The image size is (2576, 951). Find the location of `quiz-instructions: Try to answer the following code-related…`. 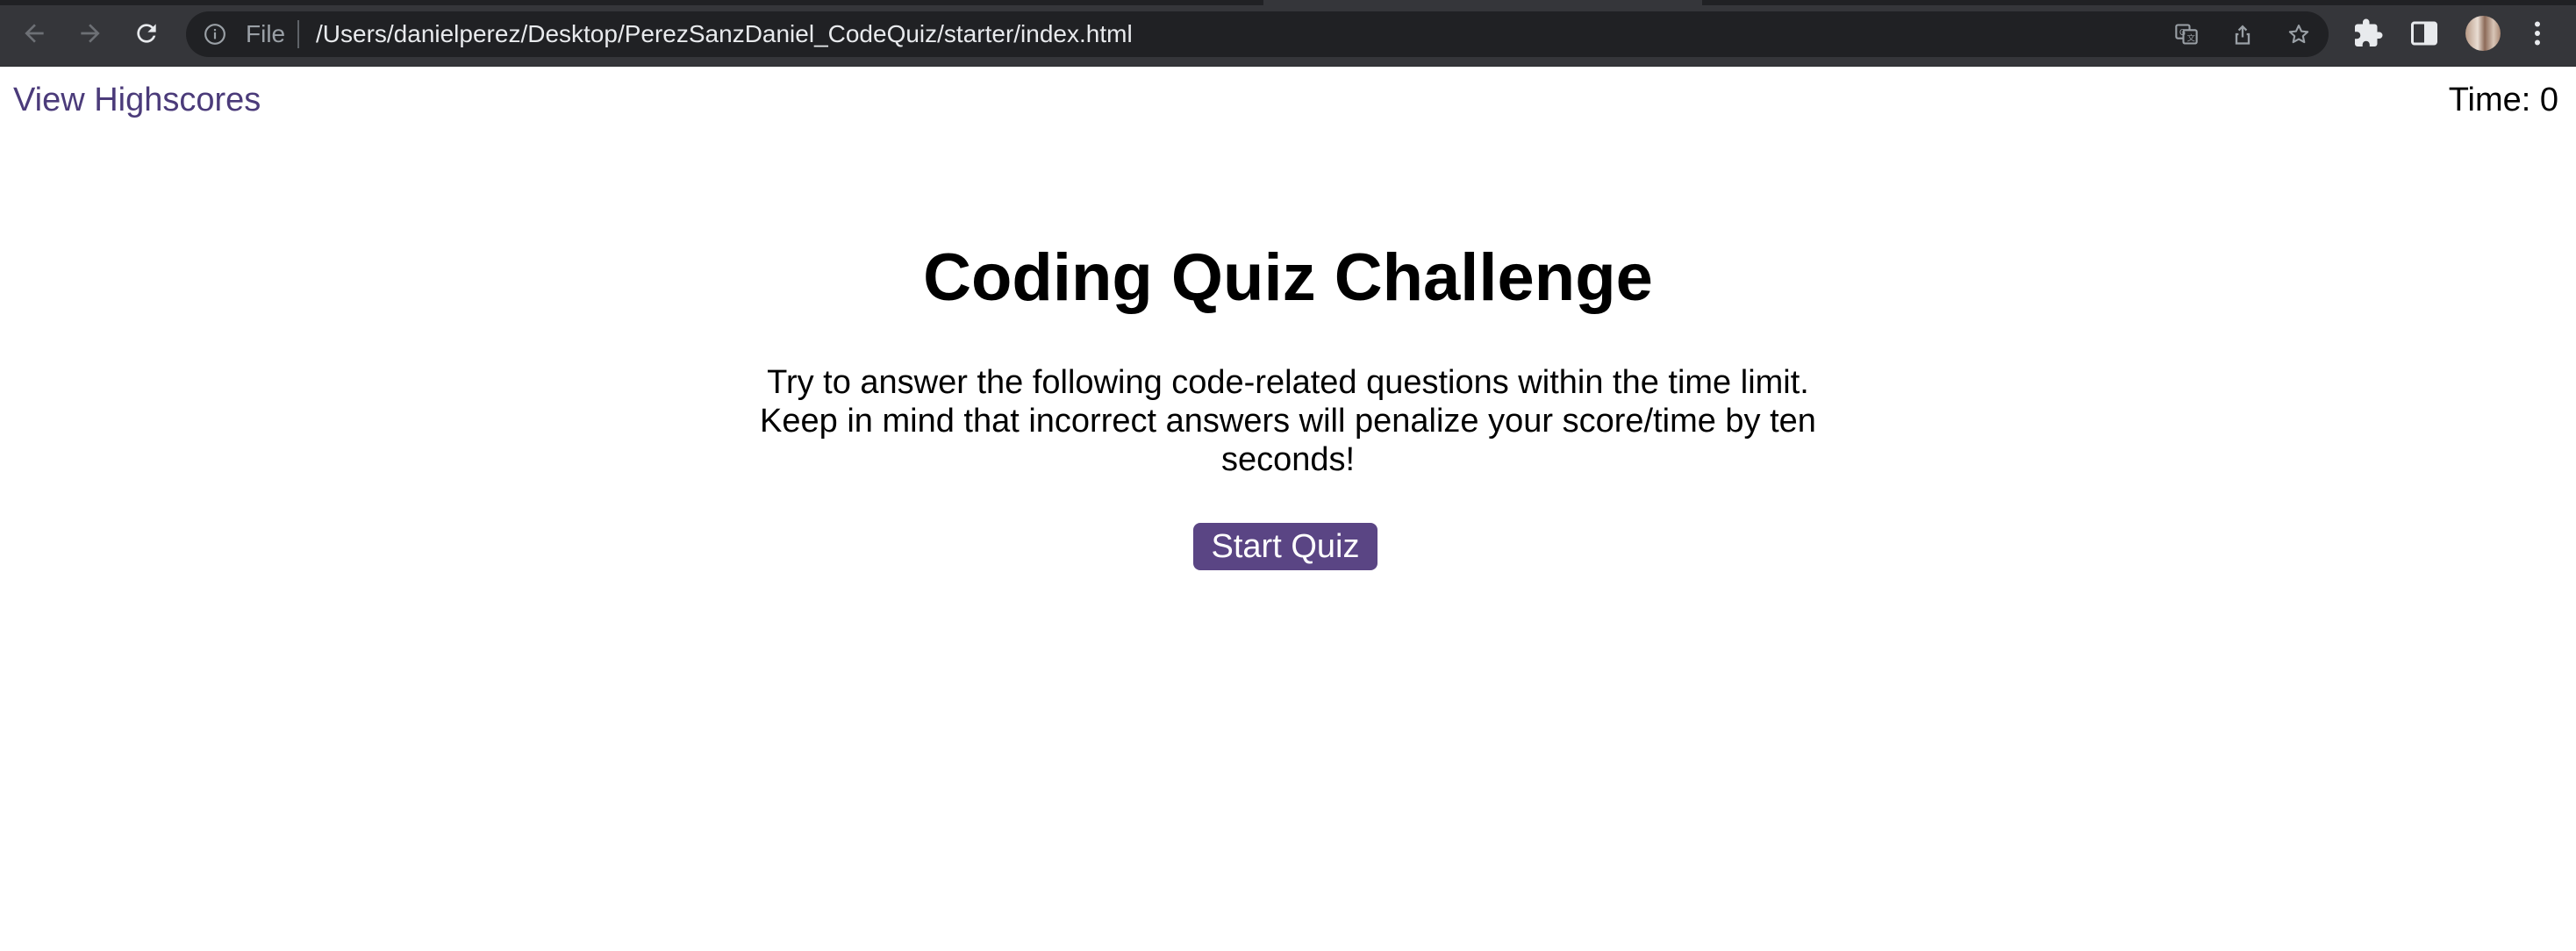

quiz-instructions: Try to answer the following code-related… is located at coordinates (1288, 421).